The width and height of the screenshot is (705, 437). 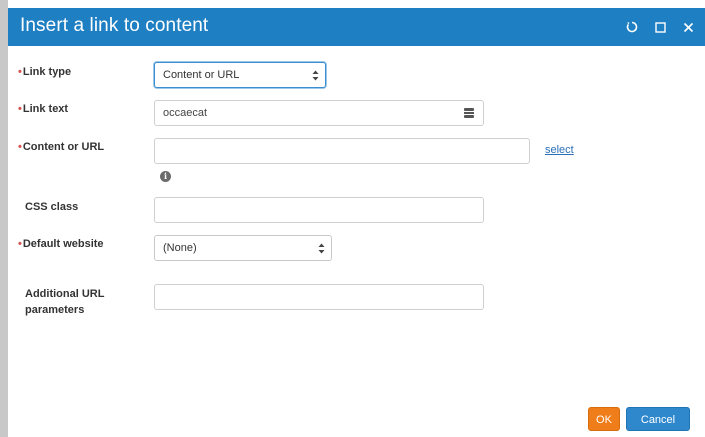 What do you see at coordinates (65, 294) in the screenshot?
I see `additional-url-parameters-label-line1: Additional URL` at bounding box center [65, 294].